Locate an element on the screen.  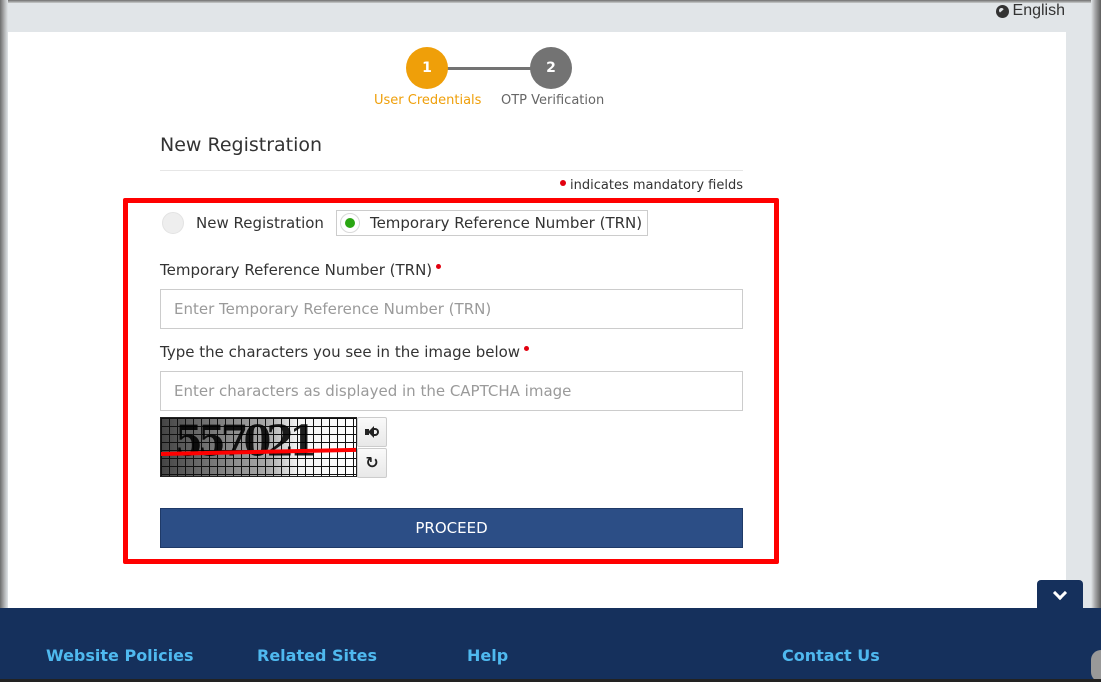
radio-trn-label: Temporary Reference Number (TRN) is located at coordinates (506, 223).